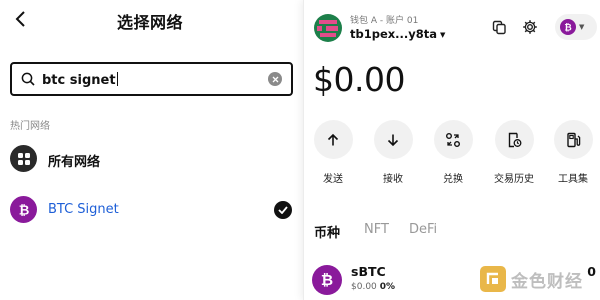  I want to click on search-text: btc signet, so click(80, 80).